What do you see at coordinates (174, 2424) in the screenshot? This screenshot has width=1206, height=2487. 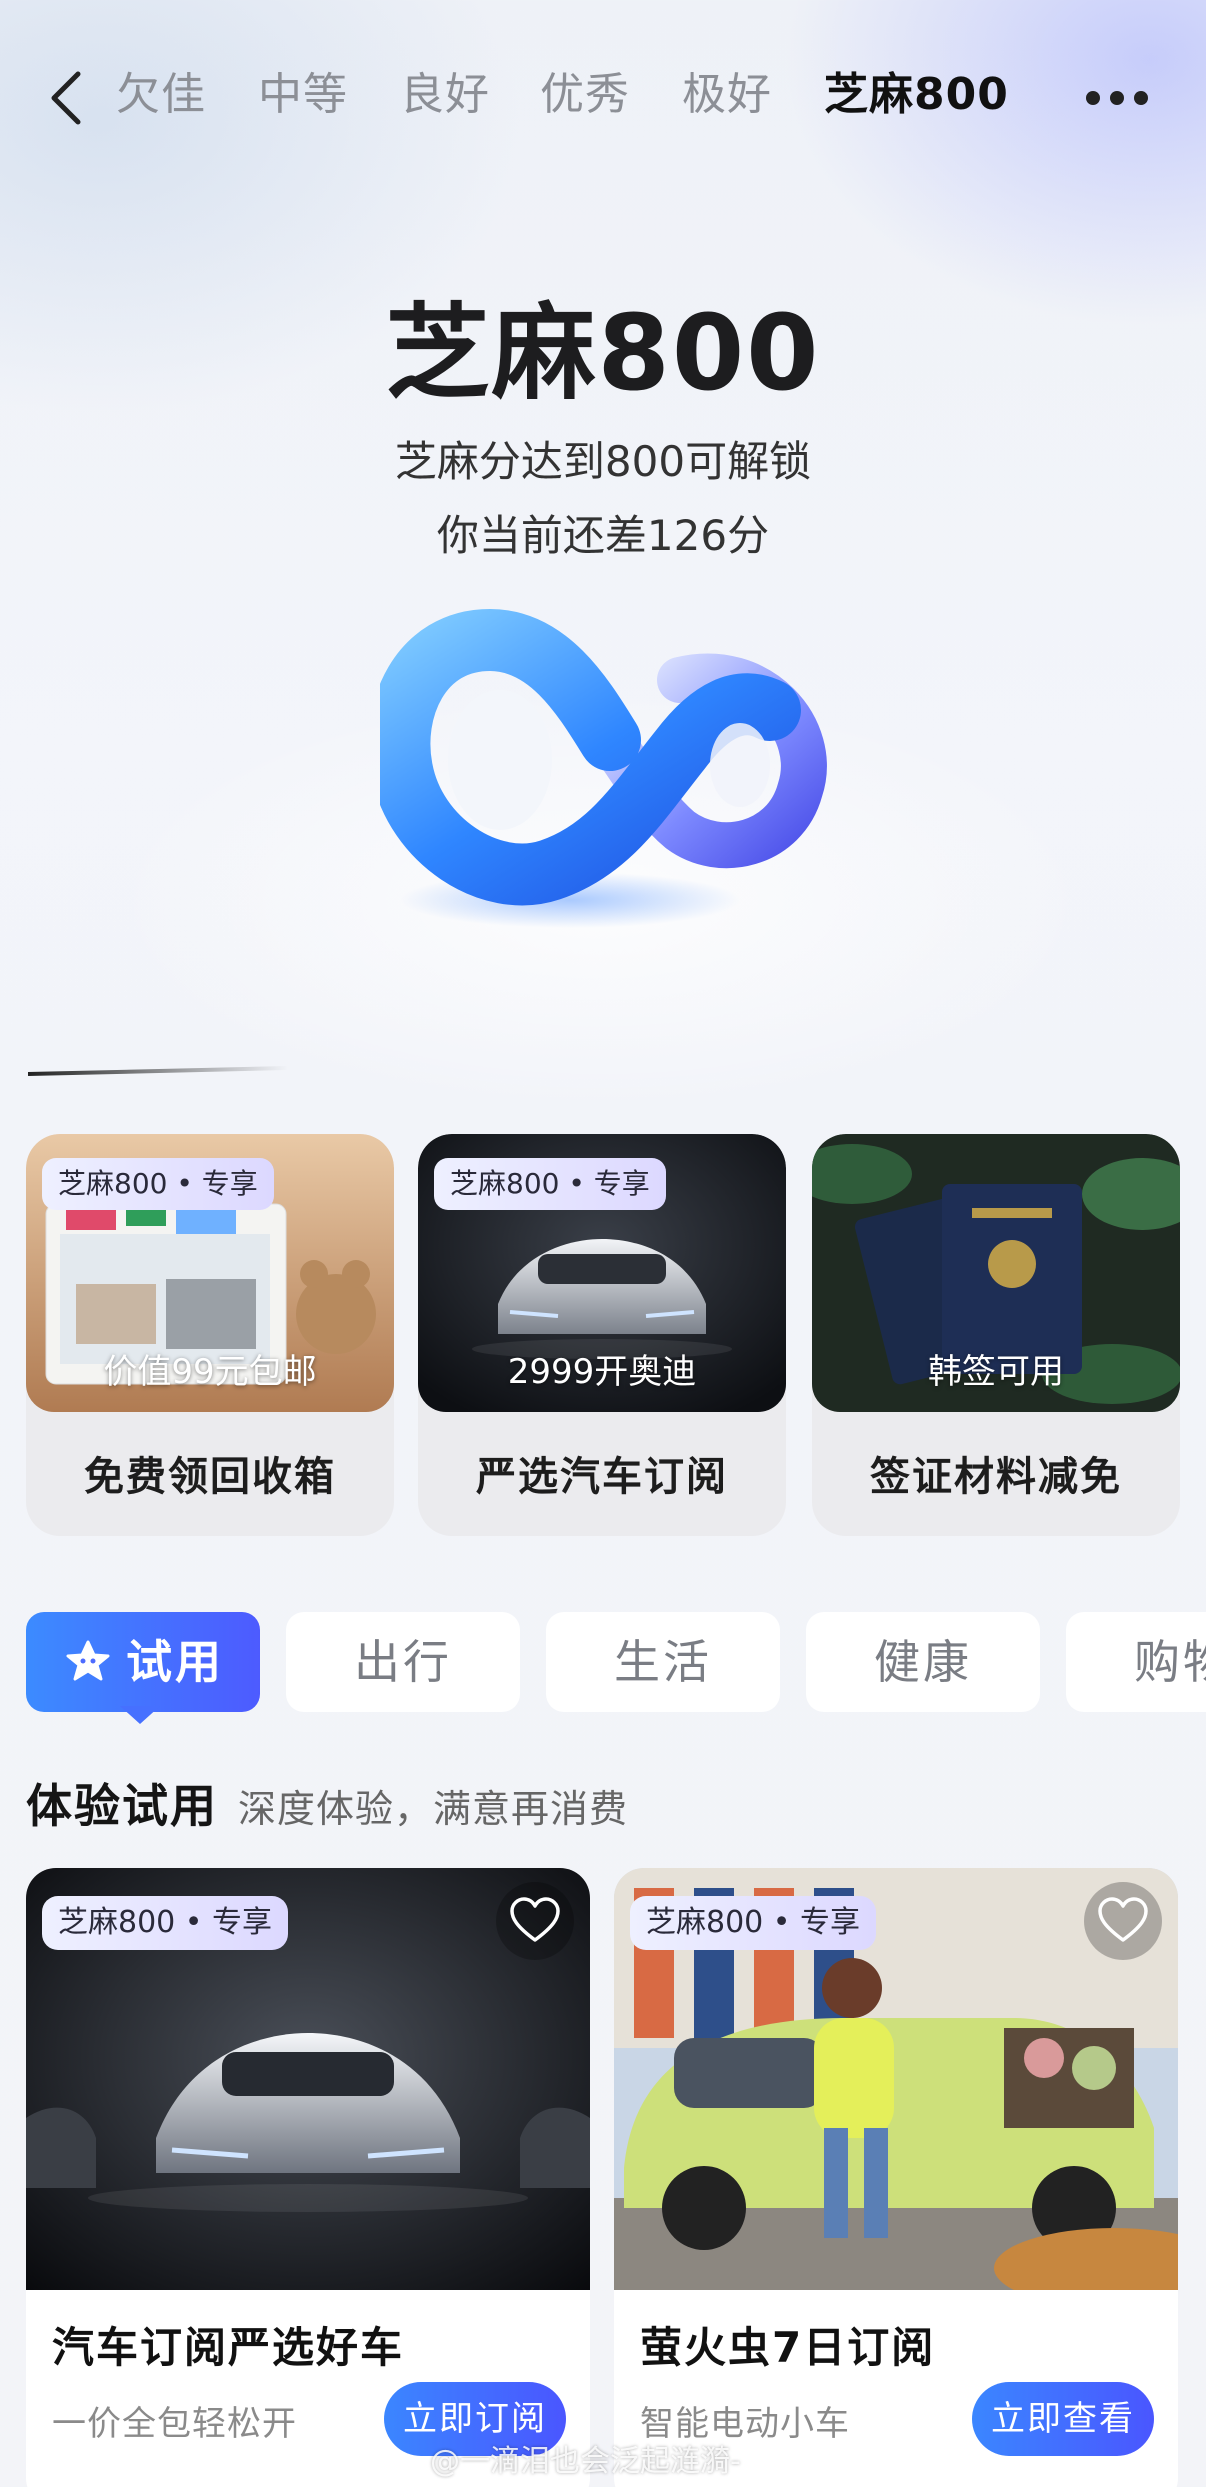 I see `product-description: 一价全包轻松开` at bounding box center [174, 2424].